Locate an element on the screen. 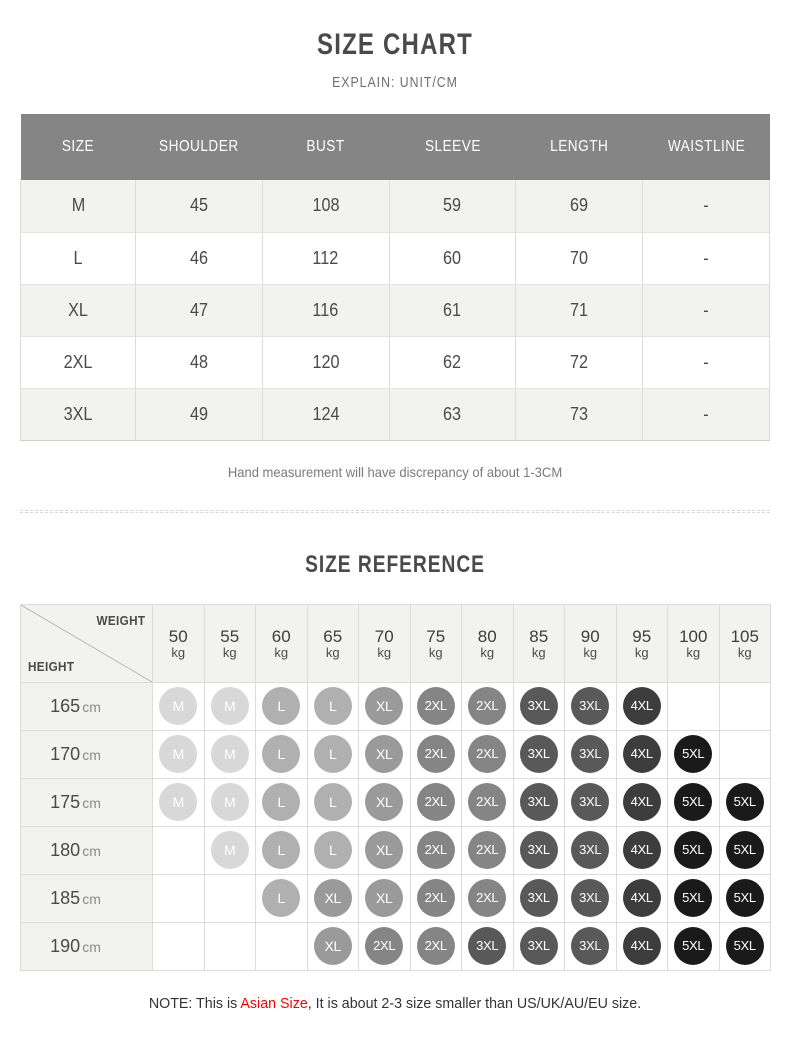 Image resolution: width=790 pixels, height=1060 pixels. height-value: 180 is located at coordinates (65, 849).